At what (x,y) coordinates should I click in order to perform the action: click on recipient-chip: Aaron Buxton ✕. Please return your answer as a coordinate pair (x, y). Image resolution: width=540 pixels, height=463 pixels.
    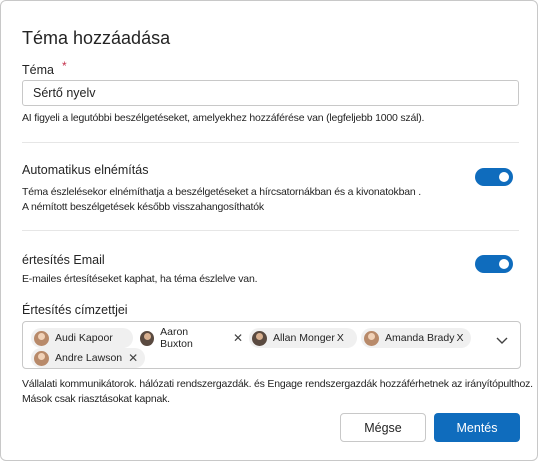
    Looking at the image, I should click on (193, 338).